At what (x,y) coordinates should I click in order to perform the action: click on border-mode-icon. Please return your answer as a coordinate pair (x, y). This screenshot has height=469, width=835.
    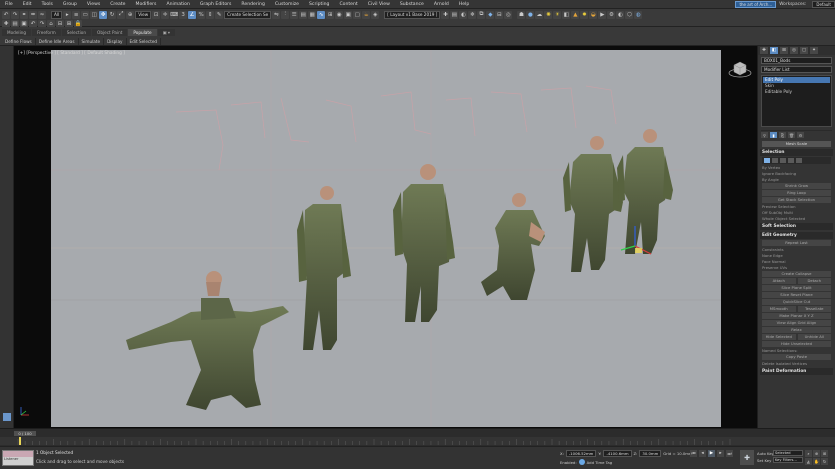
    Looking at the image, I should click on (783, 160).